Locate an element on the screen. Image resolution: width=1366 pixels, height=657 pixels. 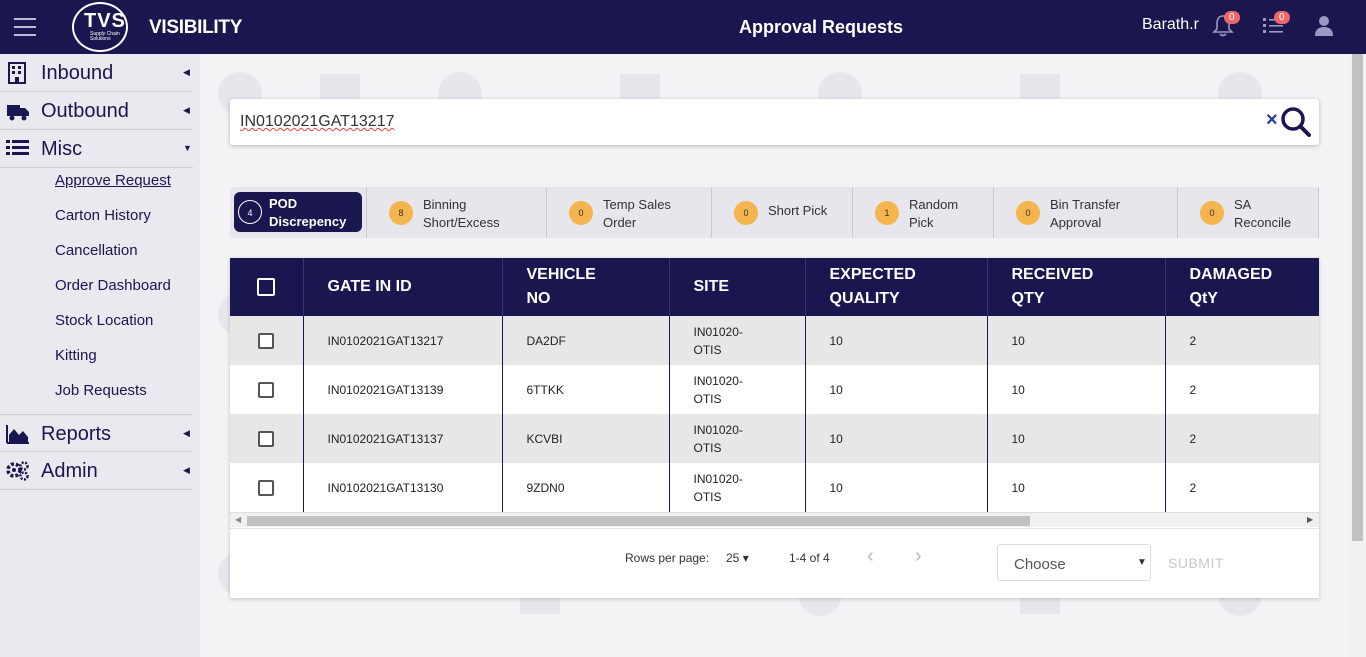
tab-short-pick: 0 Short Pick is located at coordinates (782, 212).